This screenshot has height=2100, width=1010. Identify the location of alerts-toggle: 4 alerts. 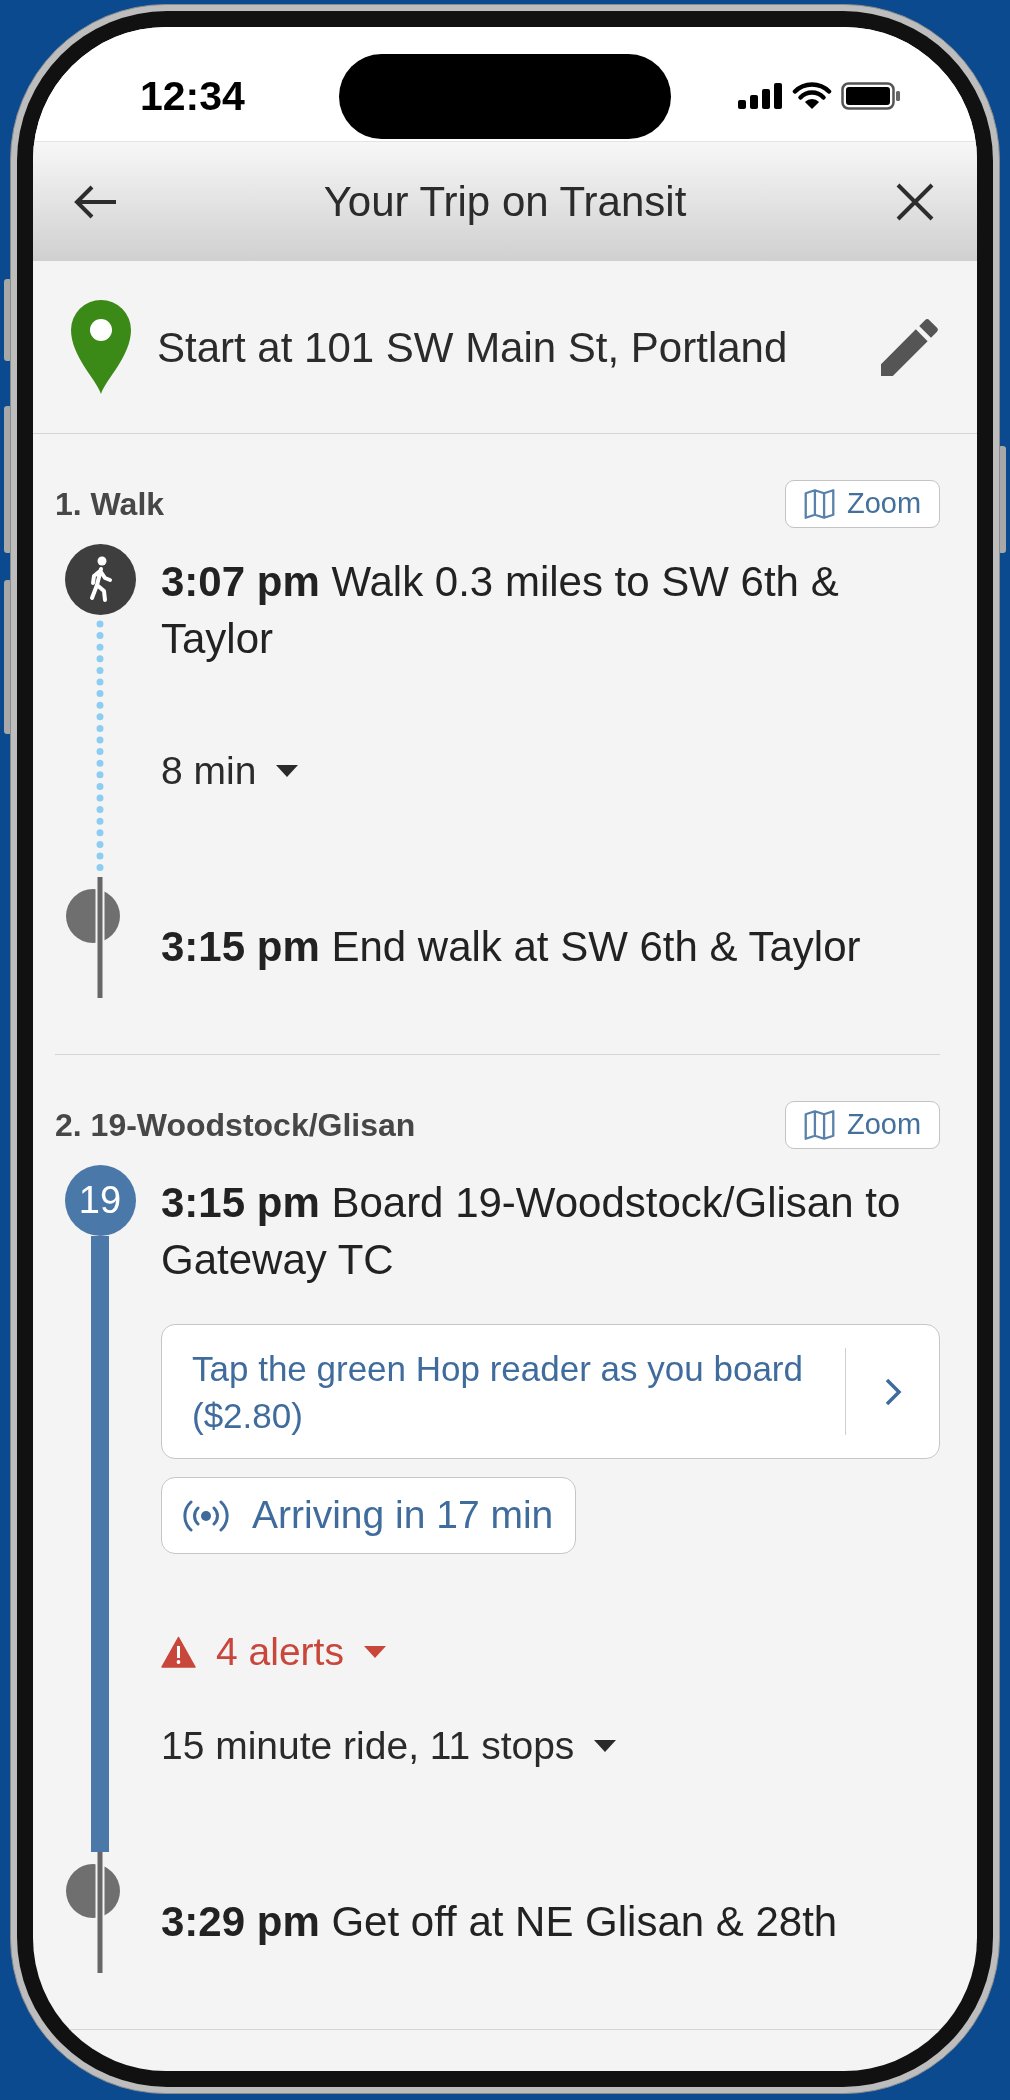
(273, 1651).